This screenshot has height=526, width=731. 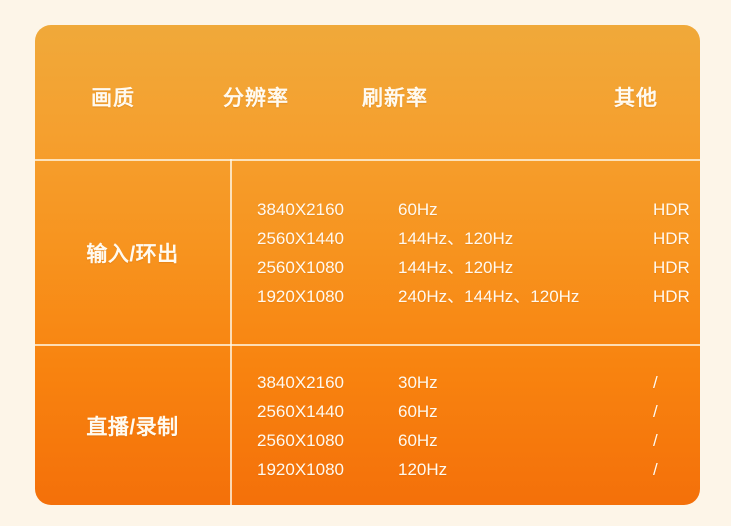 I want to click on spec-line: 2560X1440 144Hz、120Hz HDR, so click(x=465, y=238).